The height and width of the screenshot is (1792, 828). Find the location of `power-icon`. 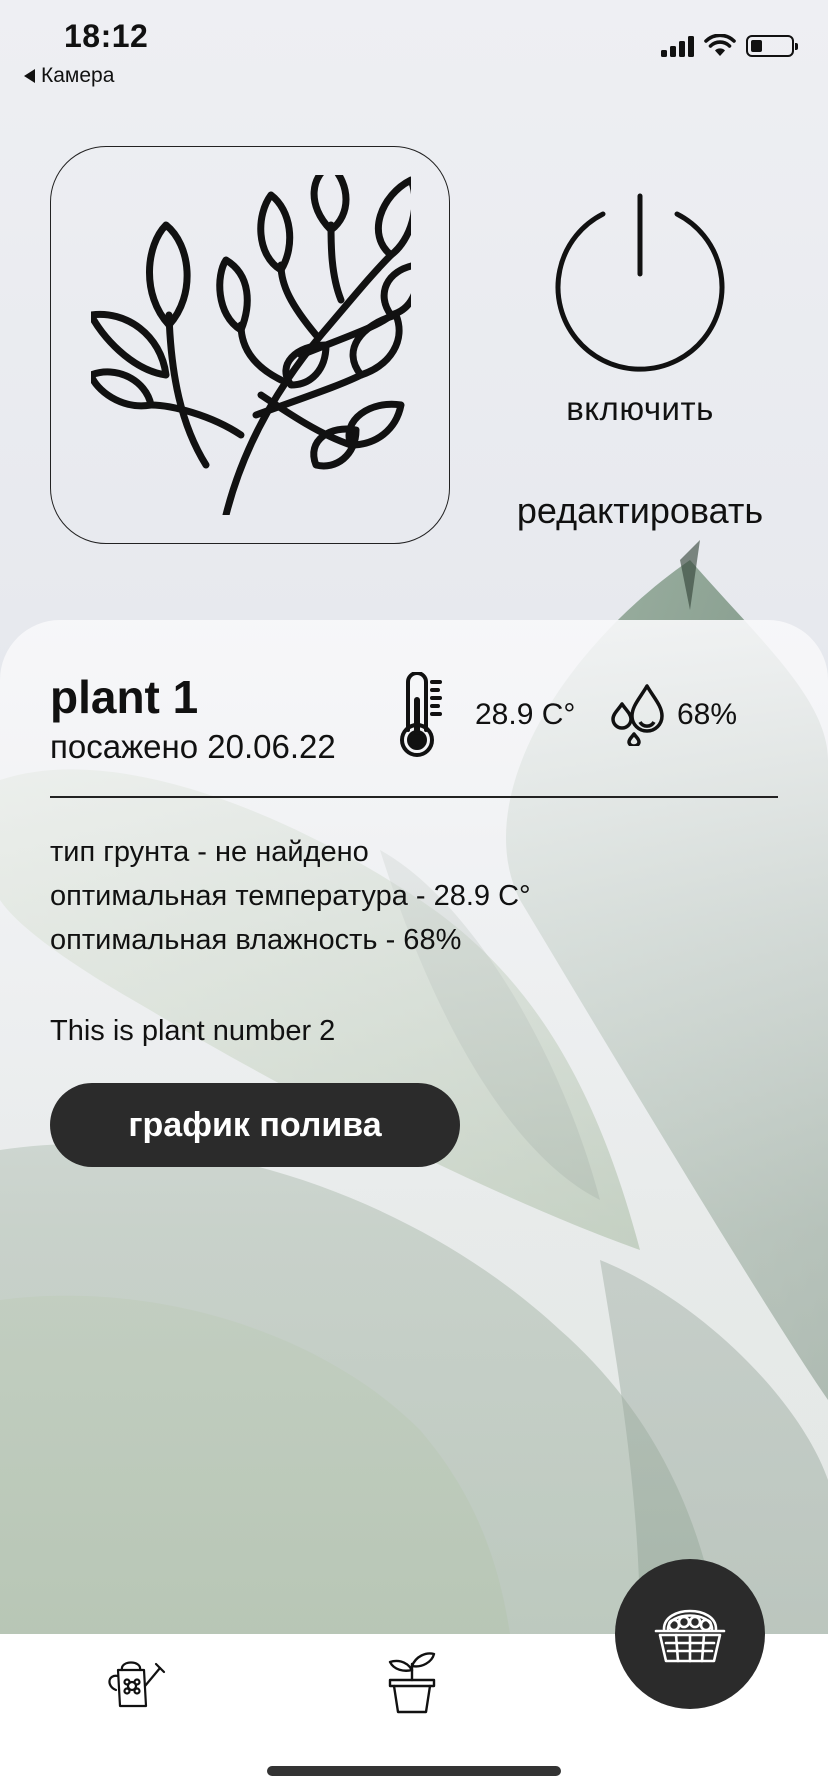

power-icon is located at coordinates (640, 282).